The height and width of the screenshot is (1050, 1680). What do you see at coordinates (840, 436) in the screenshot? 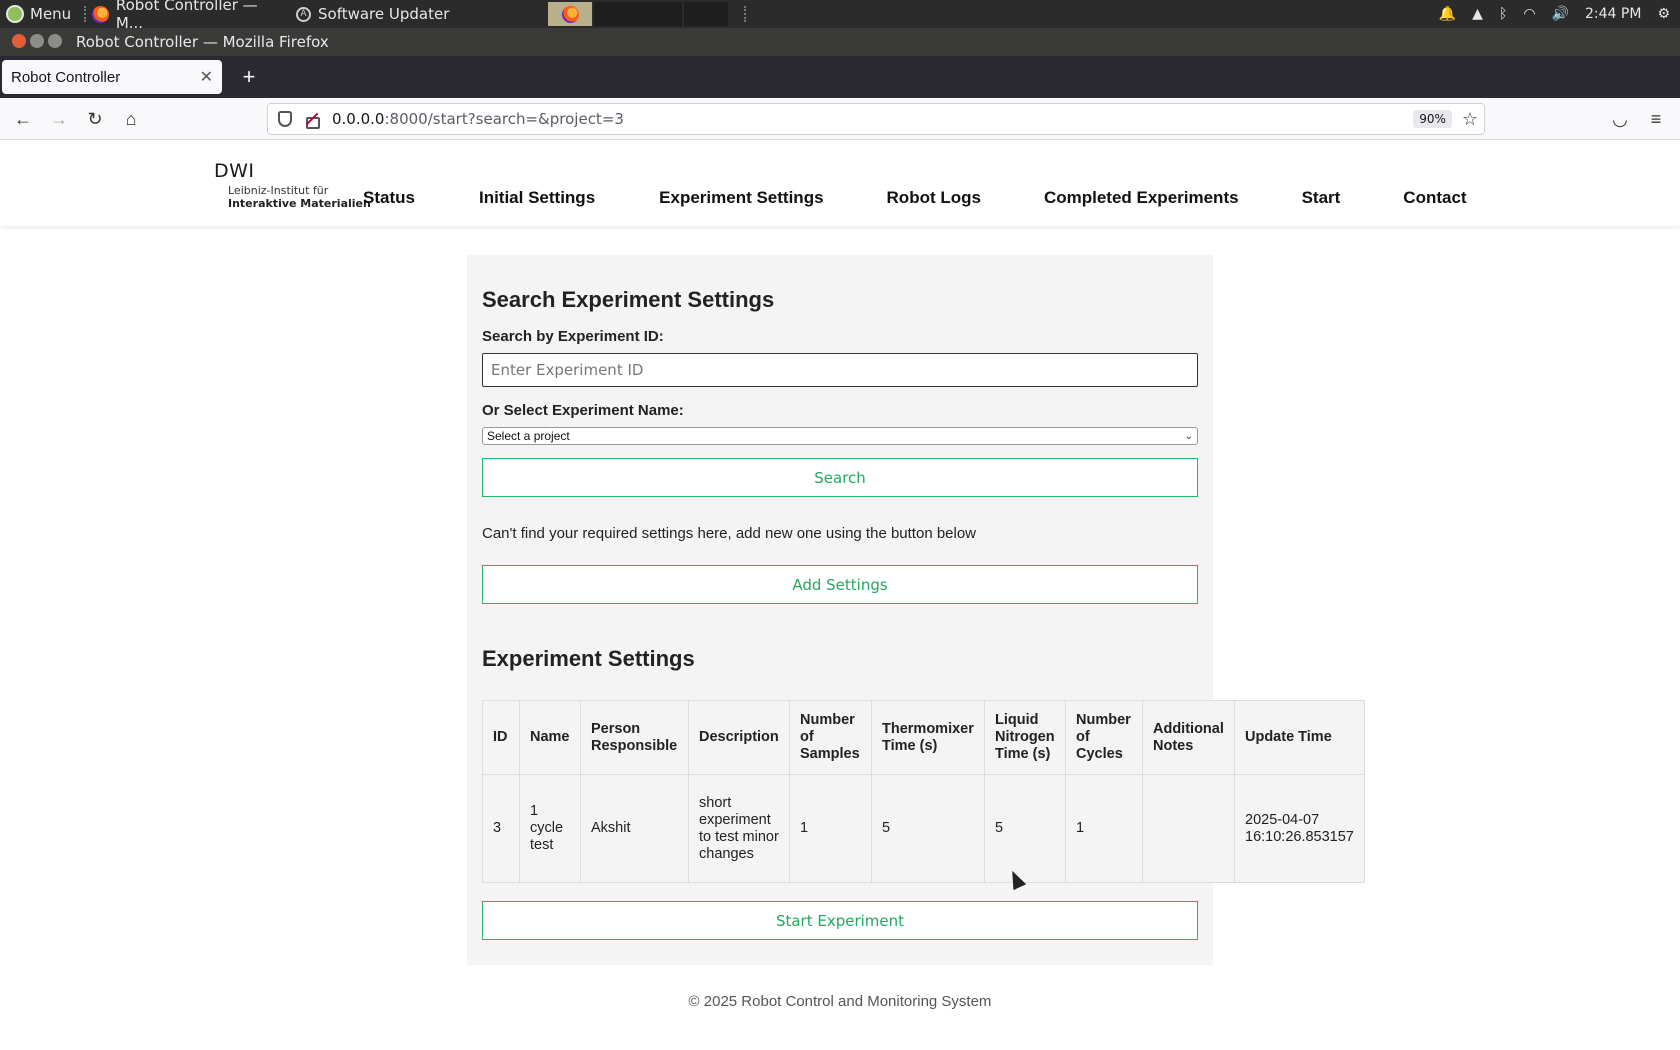
I see `project-select: Select a project ⌄` at bounding box center [840, 436].